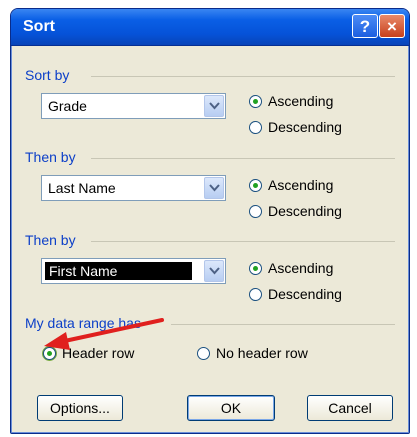 Image resolution: width=417 pixels, height=437 pixels. Describe the element at coordinates (350, 408) in the screenshot. I see `cancel-button: Cancel` at that location.